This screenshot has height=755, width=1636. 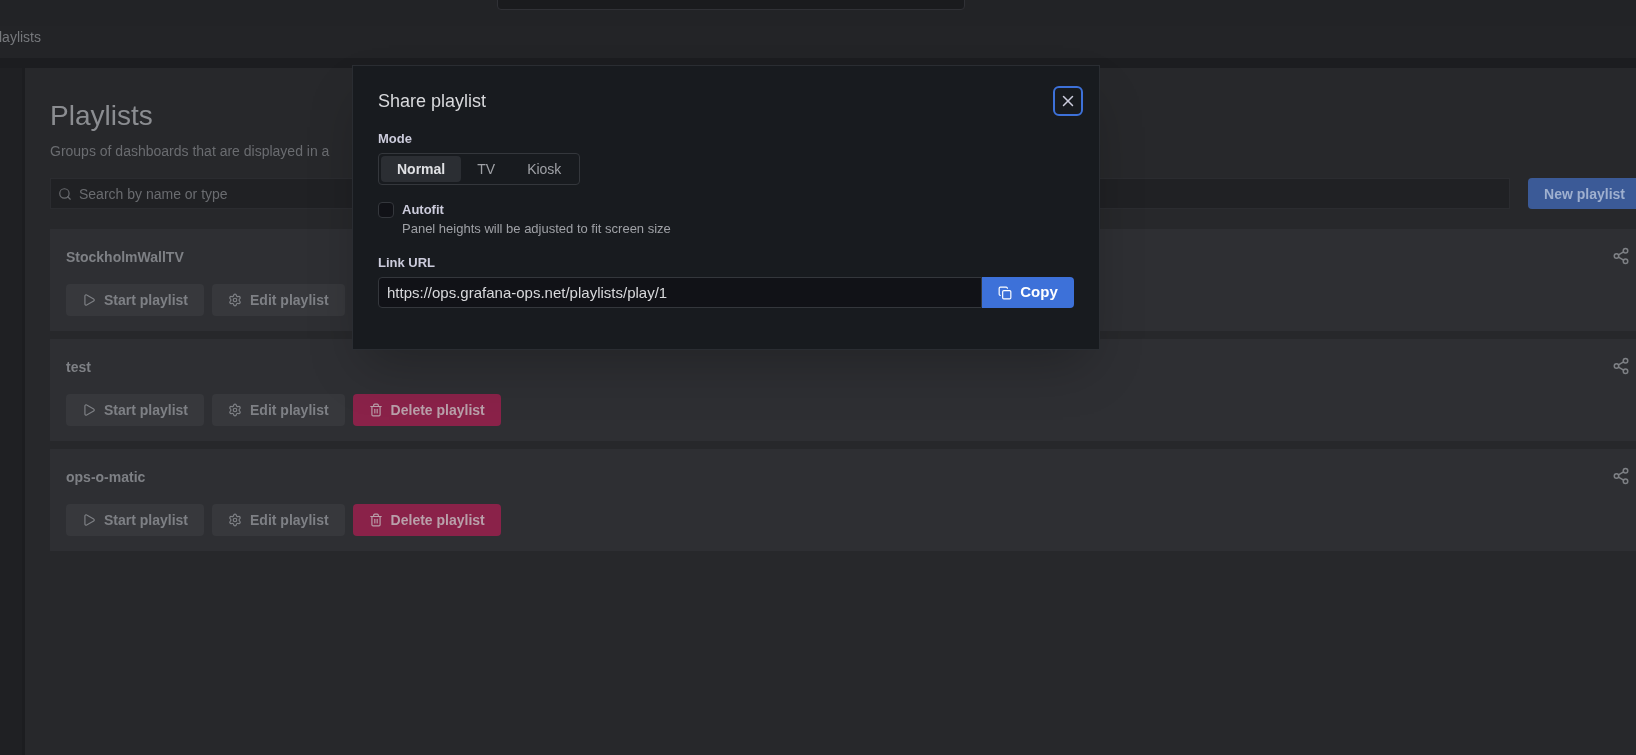 What do you see at coordinates (544, 168) in the screenshot?
I see `mode-option: Kiosk` at bounding box center [544, 168].